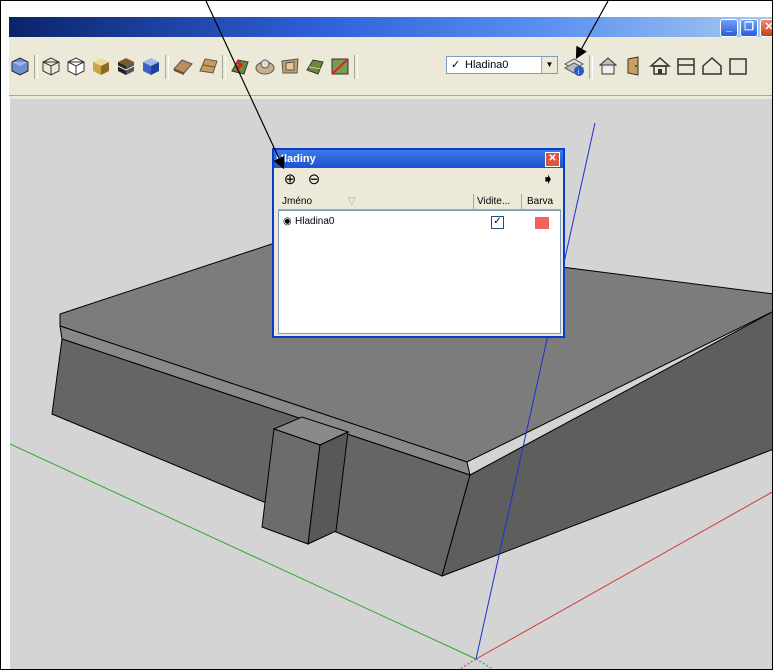 This screenshot has width=773, height=670. I want to click on layer-check-icon: ✓, so click(456, 65).